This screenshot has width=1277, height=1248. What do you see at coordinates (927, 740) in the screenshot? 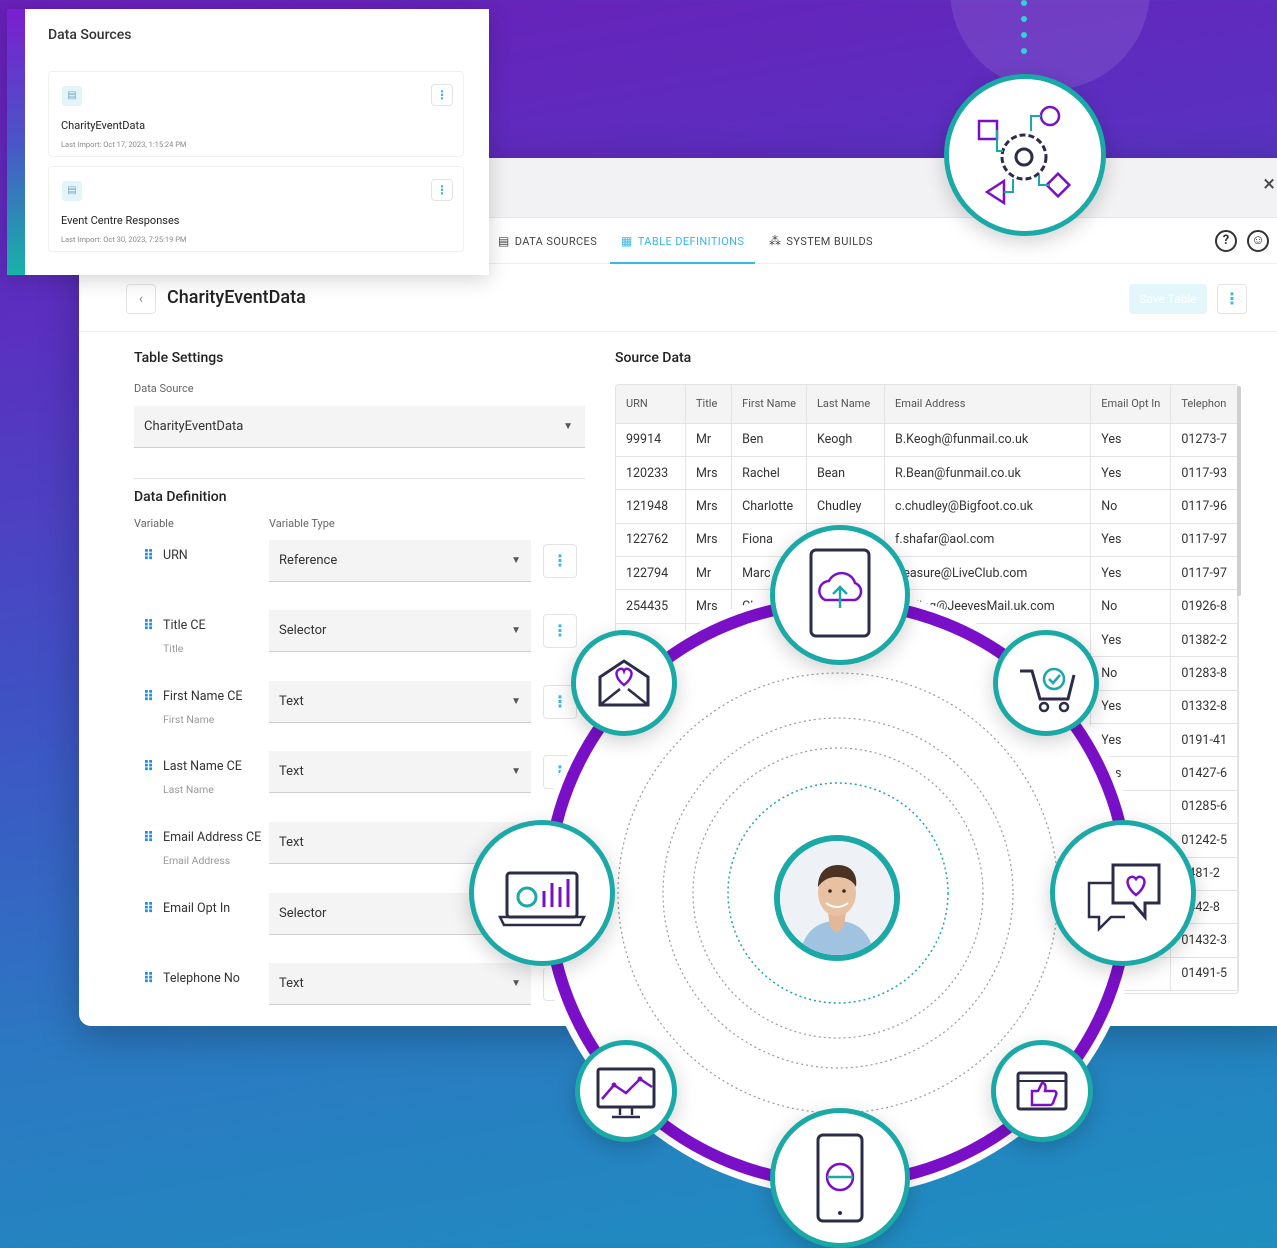
I see `table-row: Yes 0191-41` at bounding box center [927, 740].